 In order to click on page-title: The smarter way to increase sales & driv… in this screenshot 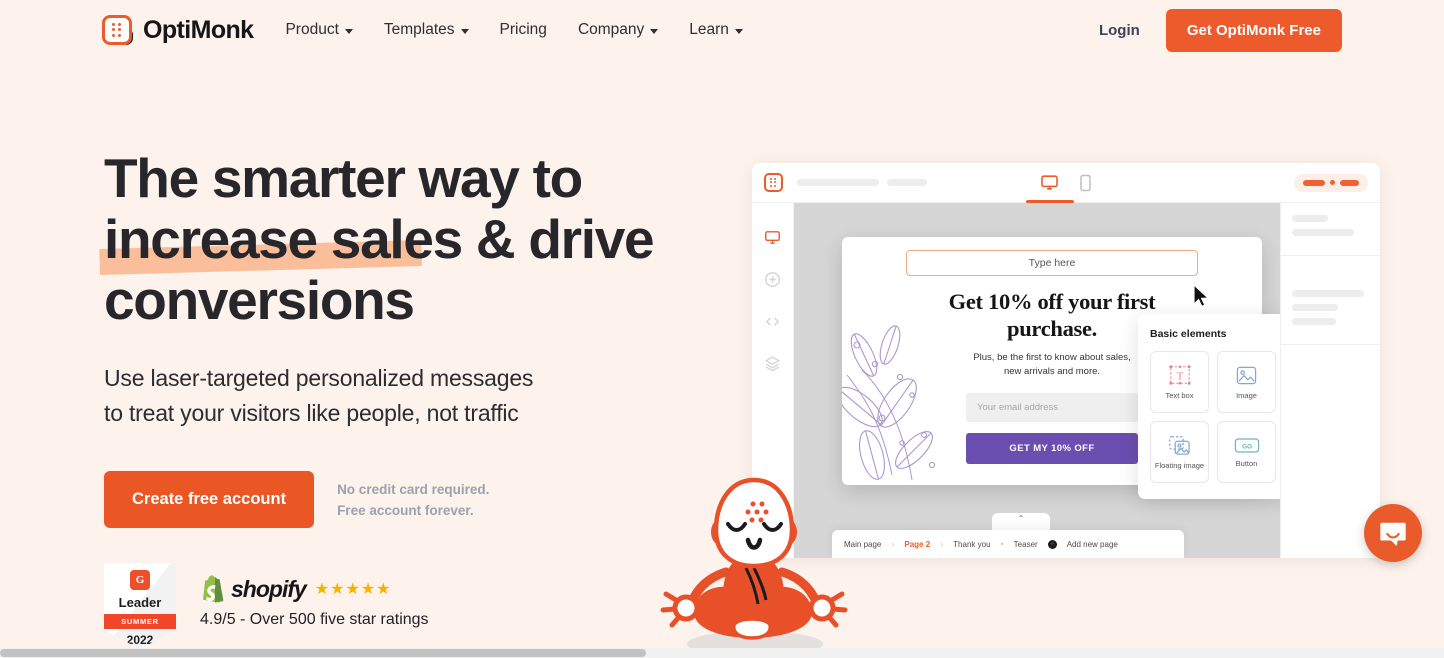, I will do `click(411, 239)`.